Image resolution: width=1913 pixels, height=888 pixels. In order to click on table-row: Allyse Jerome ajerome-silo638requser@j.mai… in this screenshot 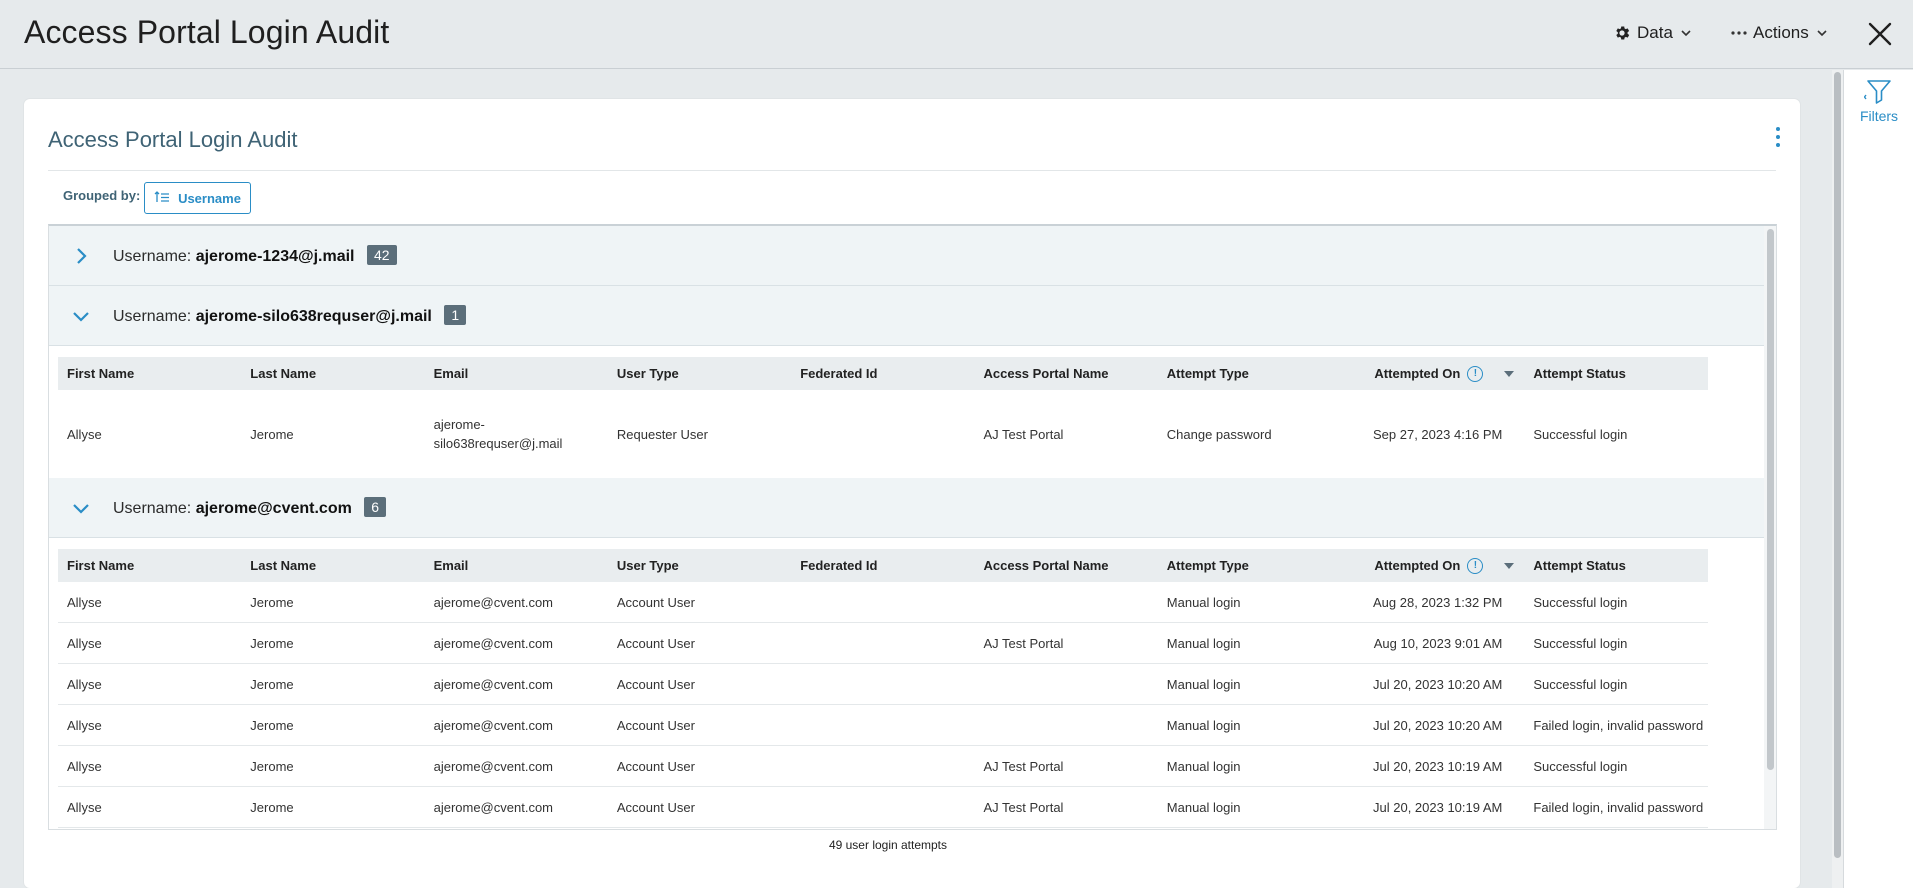, I will do `click(883, 434)`.